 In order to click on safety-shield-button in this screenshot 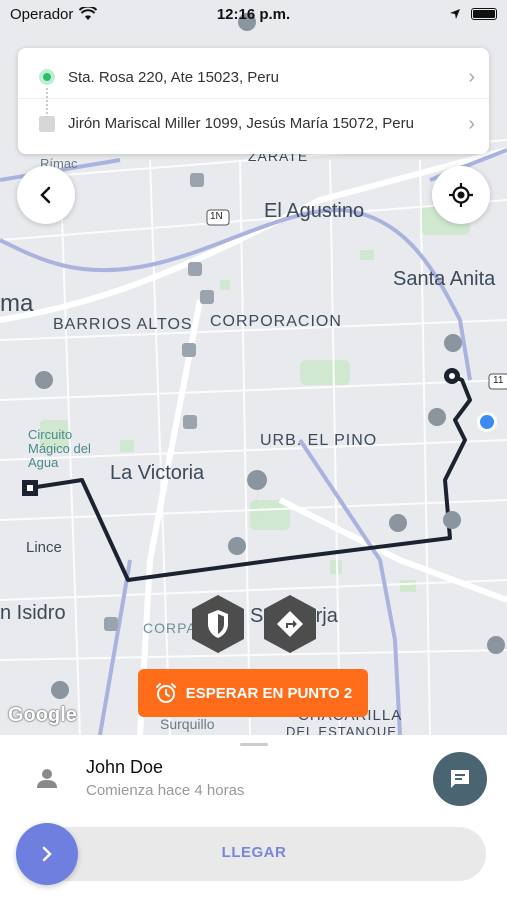, I will do `click(218, 624)`.